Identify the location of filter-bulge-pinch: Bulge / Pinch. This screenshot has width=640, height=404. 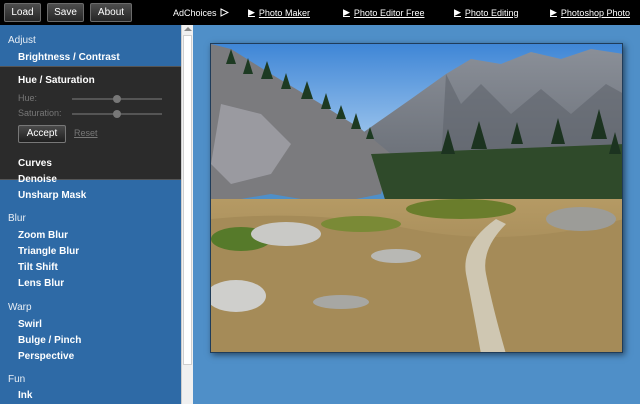
(49, 340).